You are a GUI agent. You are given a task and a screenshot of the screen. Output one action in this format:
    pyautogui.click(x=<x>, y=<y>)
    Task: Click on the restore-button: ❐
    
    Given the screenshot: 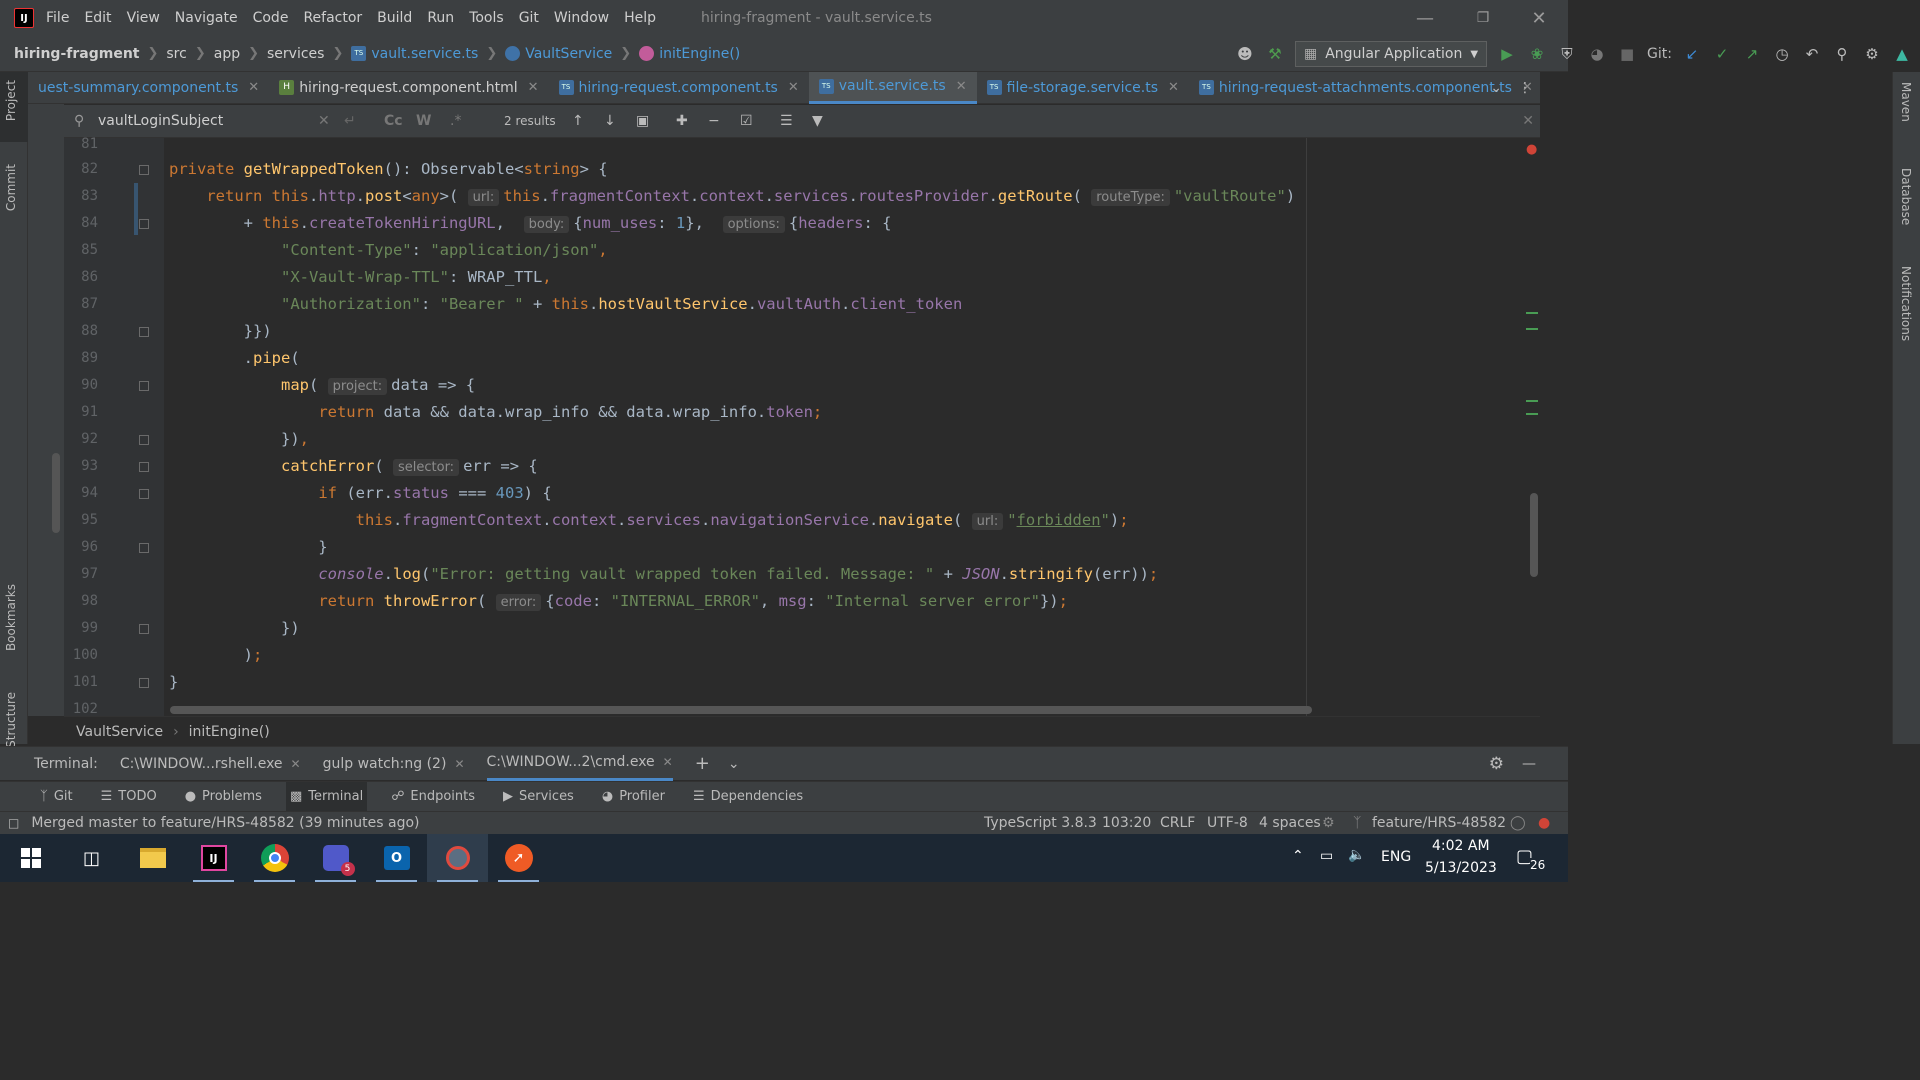 What is the action you would take?
    pyautogui.click(x=1483, y=18)
    